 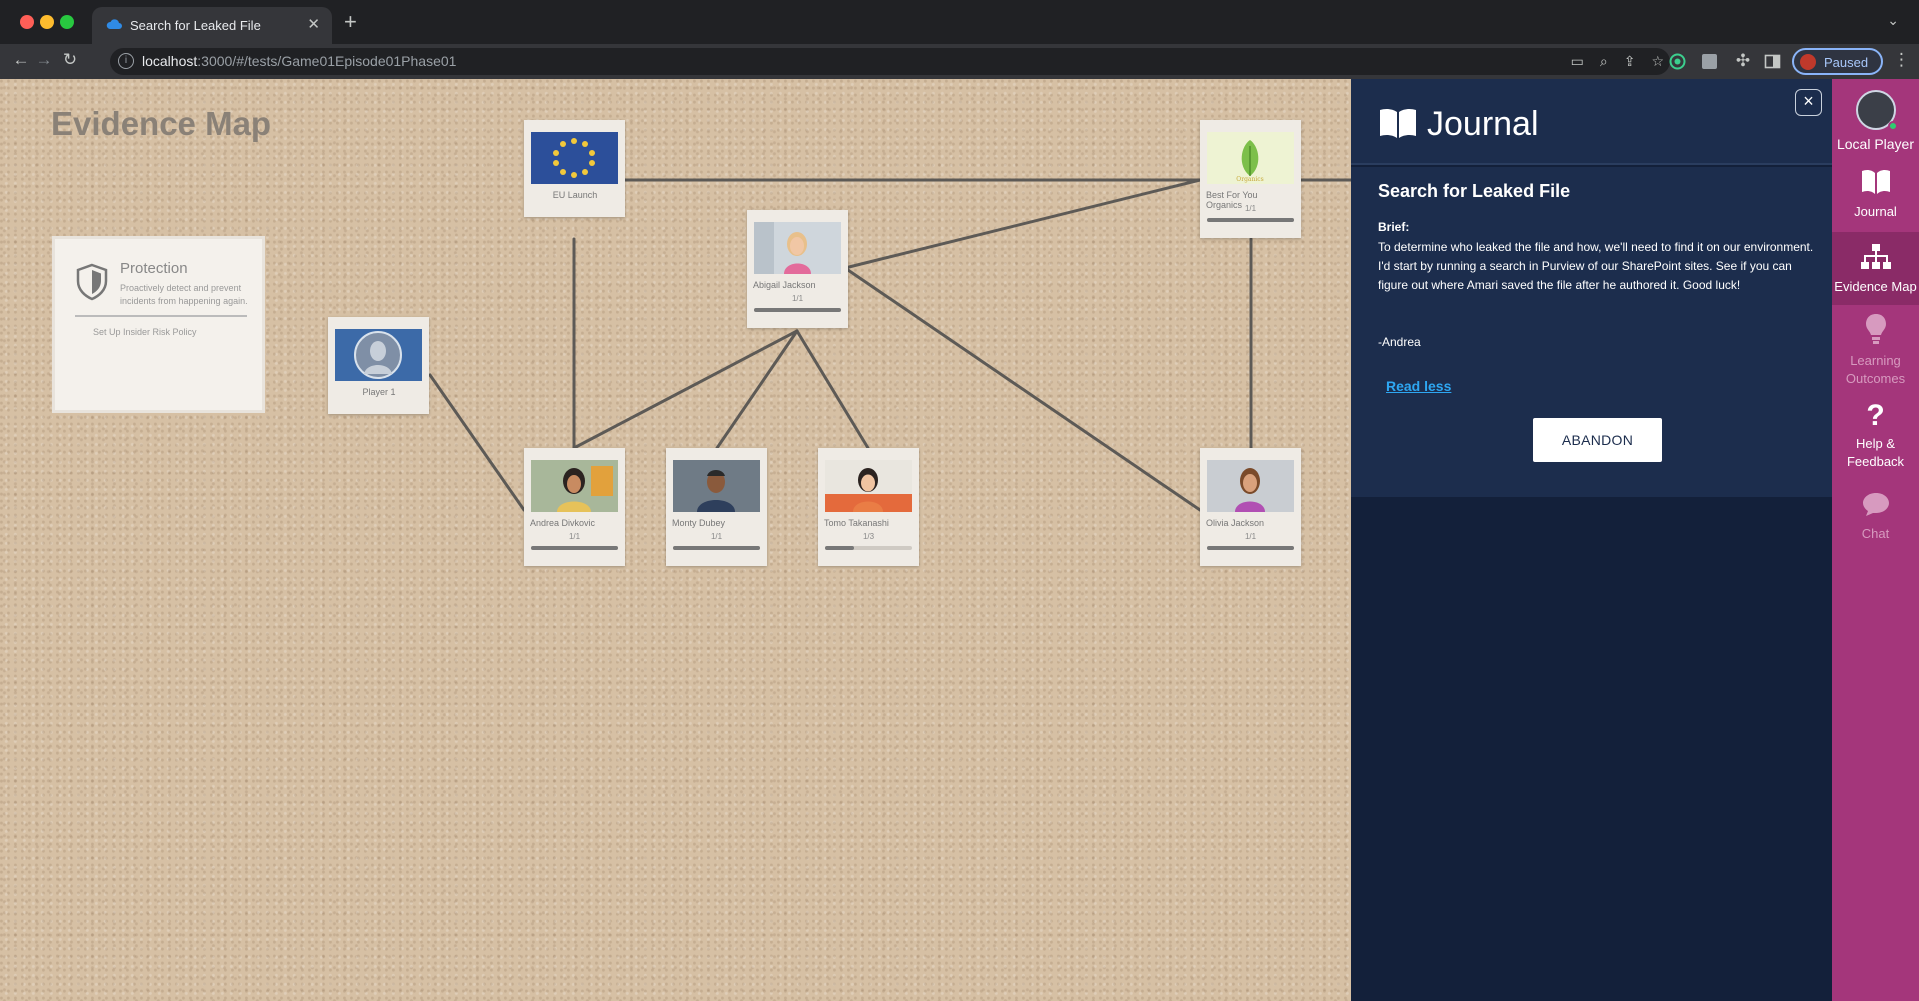 I want to click on card-count: 1/3, so click(x=868, y=536).